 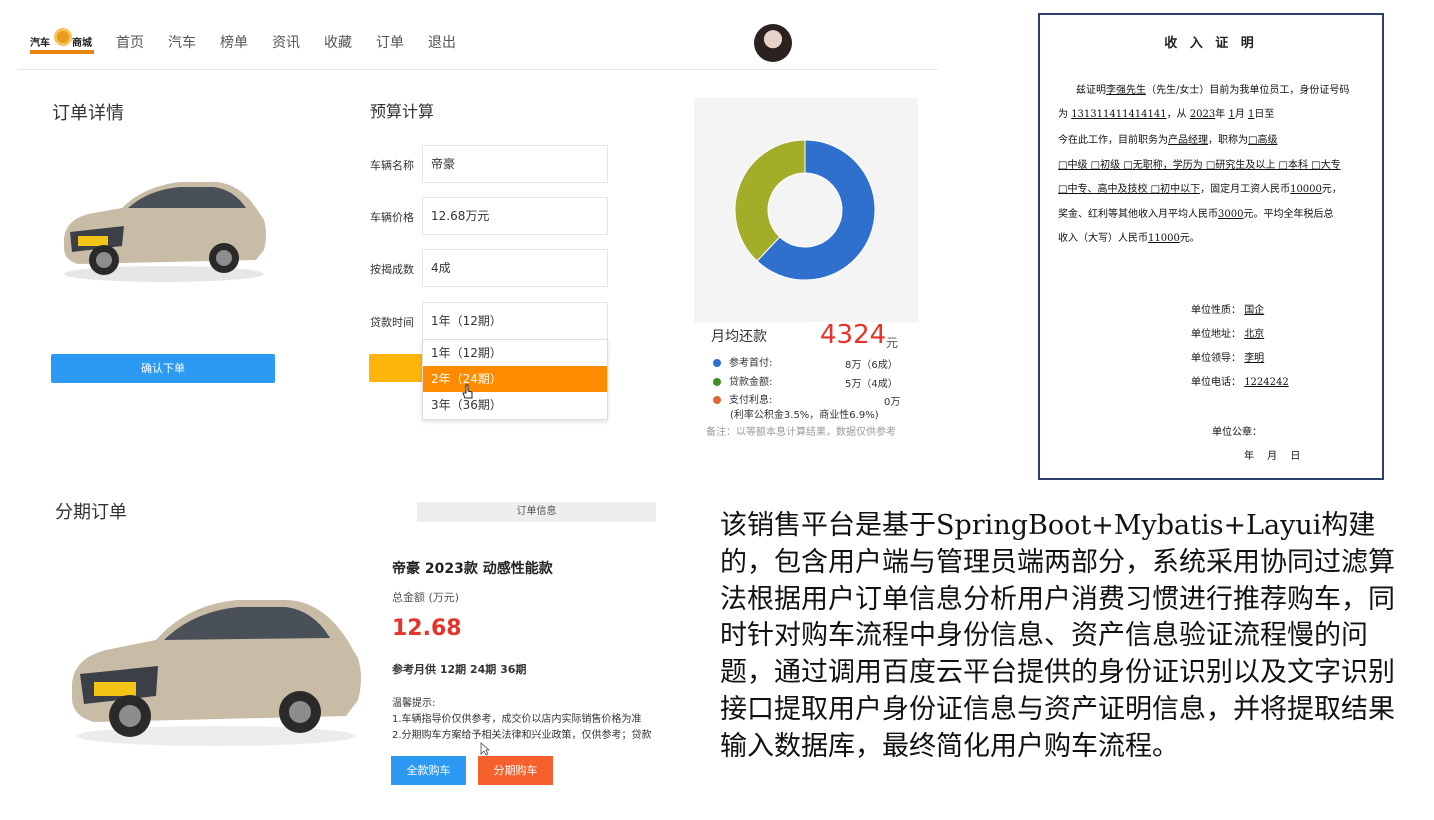 What do you see at coordinates (1189, 238) in the screenshot?
I see `cert-text: 元。` at bounding box center [1189, 238].